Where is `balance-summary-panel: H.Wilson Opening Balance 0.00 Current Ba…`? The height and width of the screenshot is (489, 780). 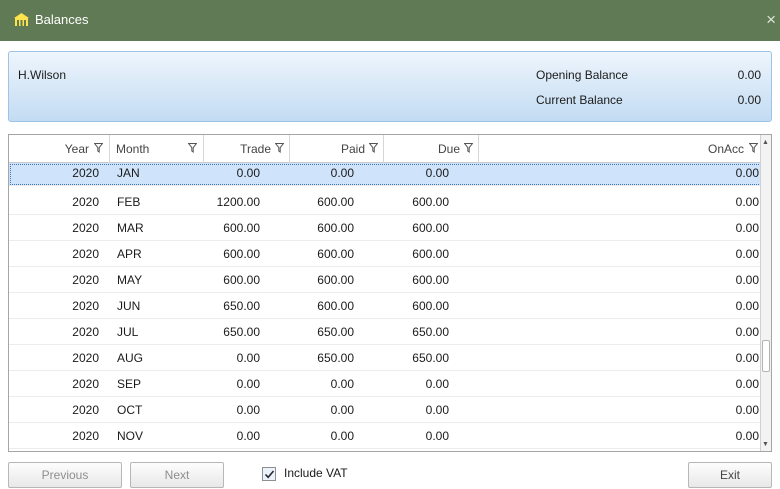
balance-summary-panel: H.Wilson Opening Balance 0.00 Current Ba… is located at coordinates (390, 86).